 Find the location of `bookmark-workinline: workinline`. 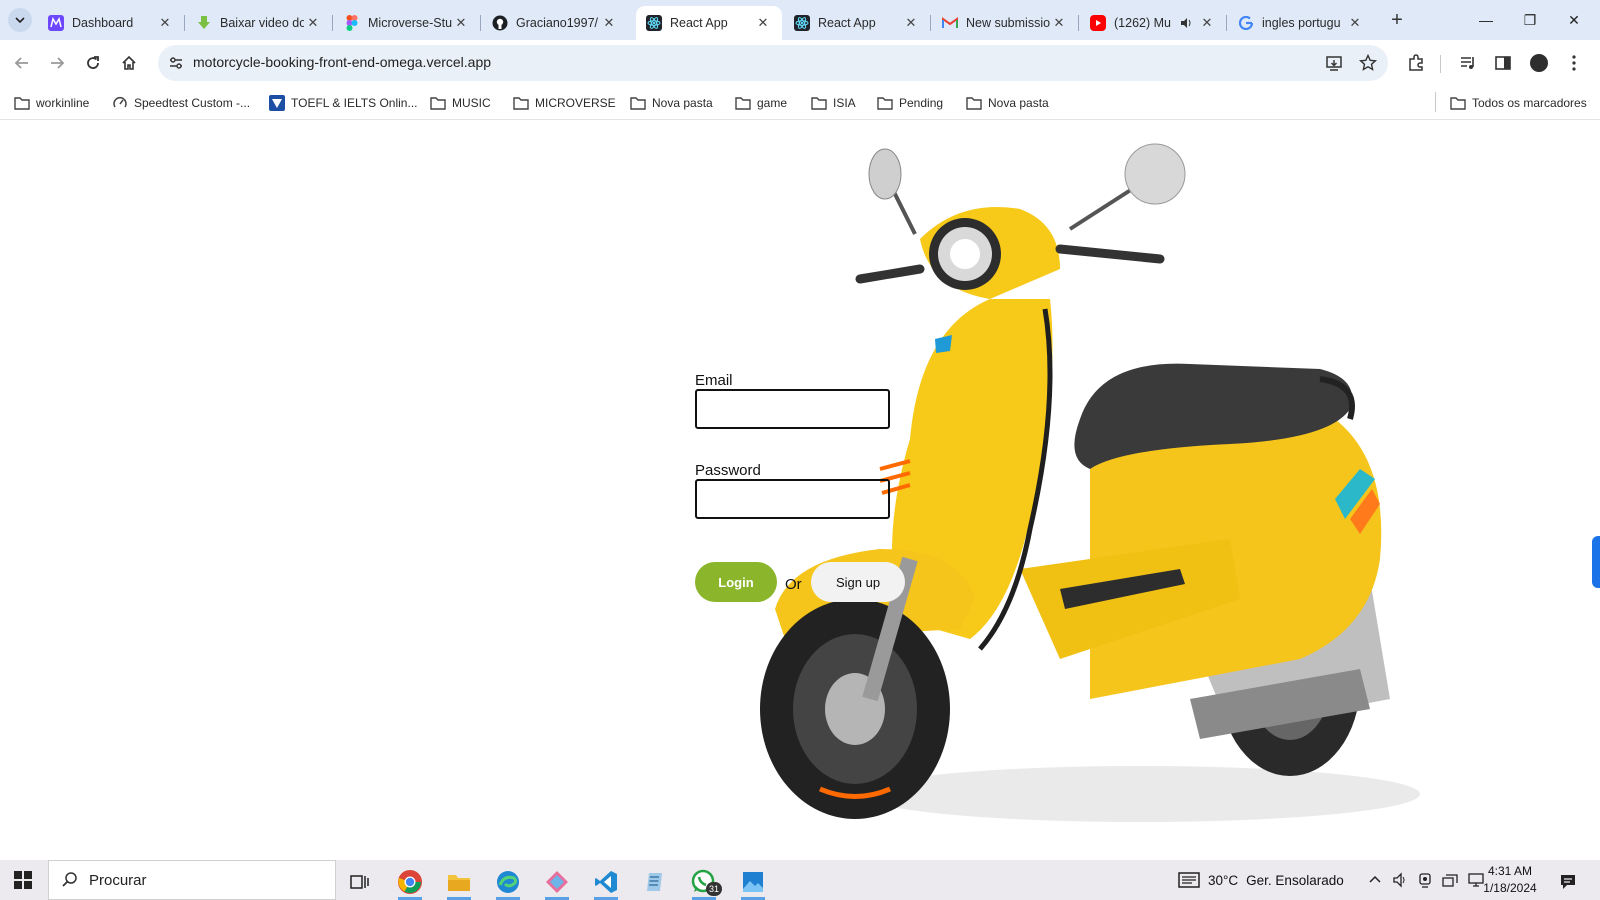

bookmark-workinline: workinline is located at coordinates (51, 103).